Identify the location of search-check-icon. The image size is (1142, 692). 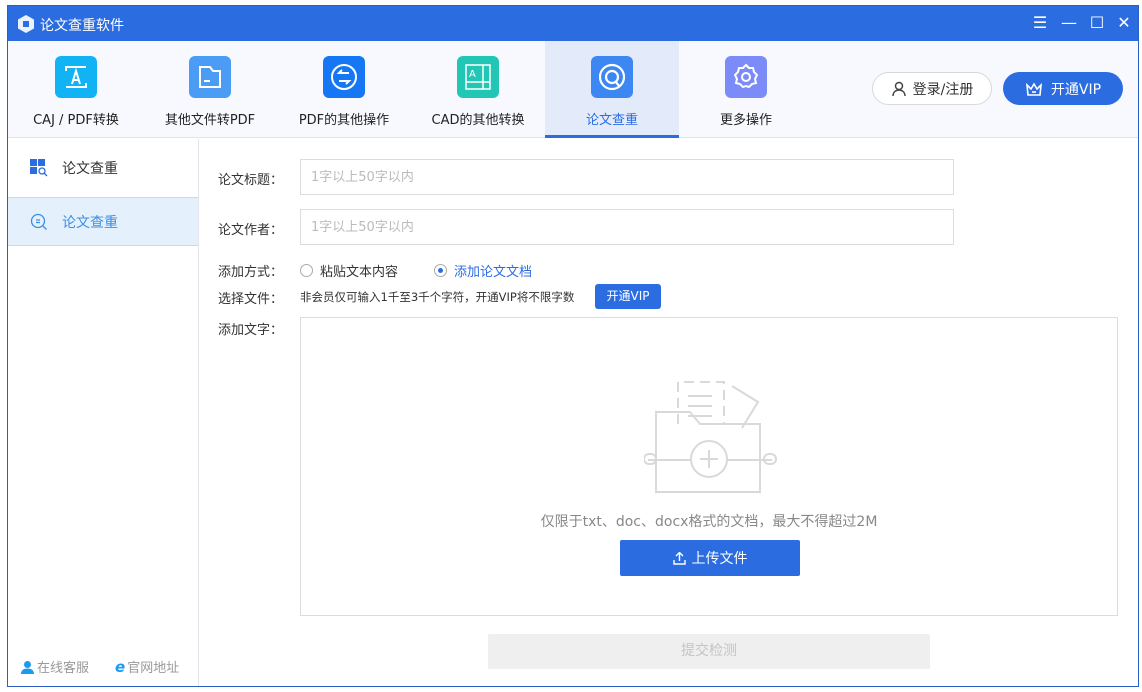
(612, 77).